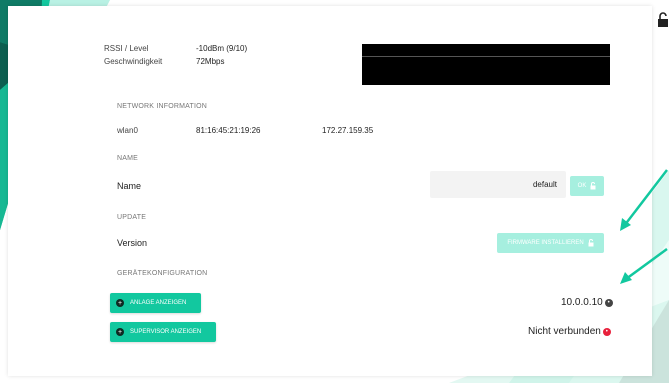 The height and width of the screenshot is (383, 669). I want to click on update-section-title: UPDATE, so click(132, 217).